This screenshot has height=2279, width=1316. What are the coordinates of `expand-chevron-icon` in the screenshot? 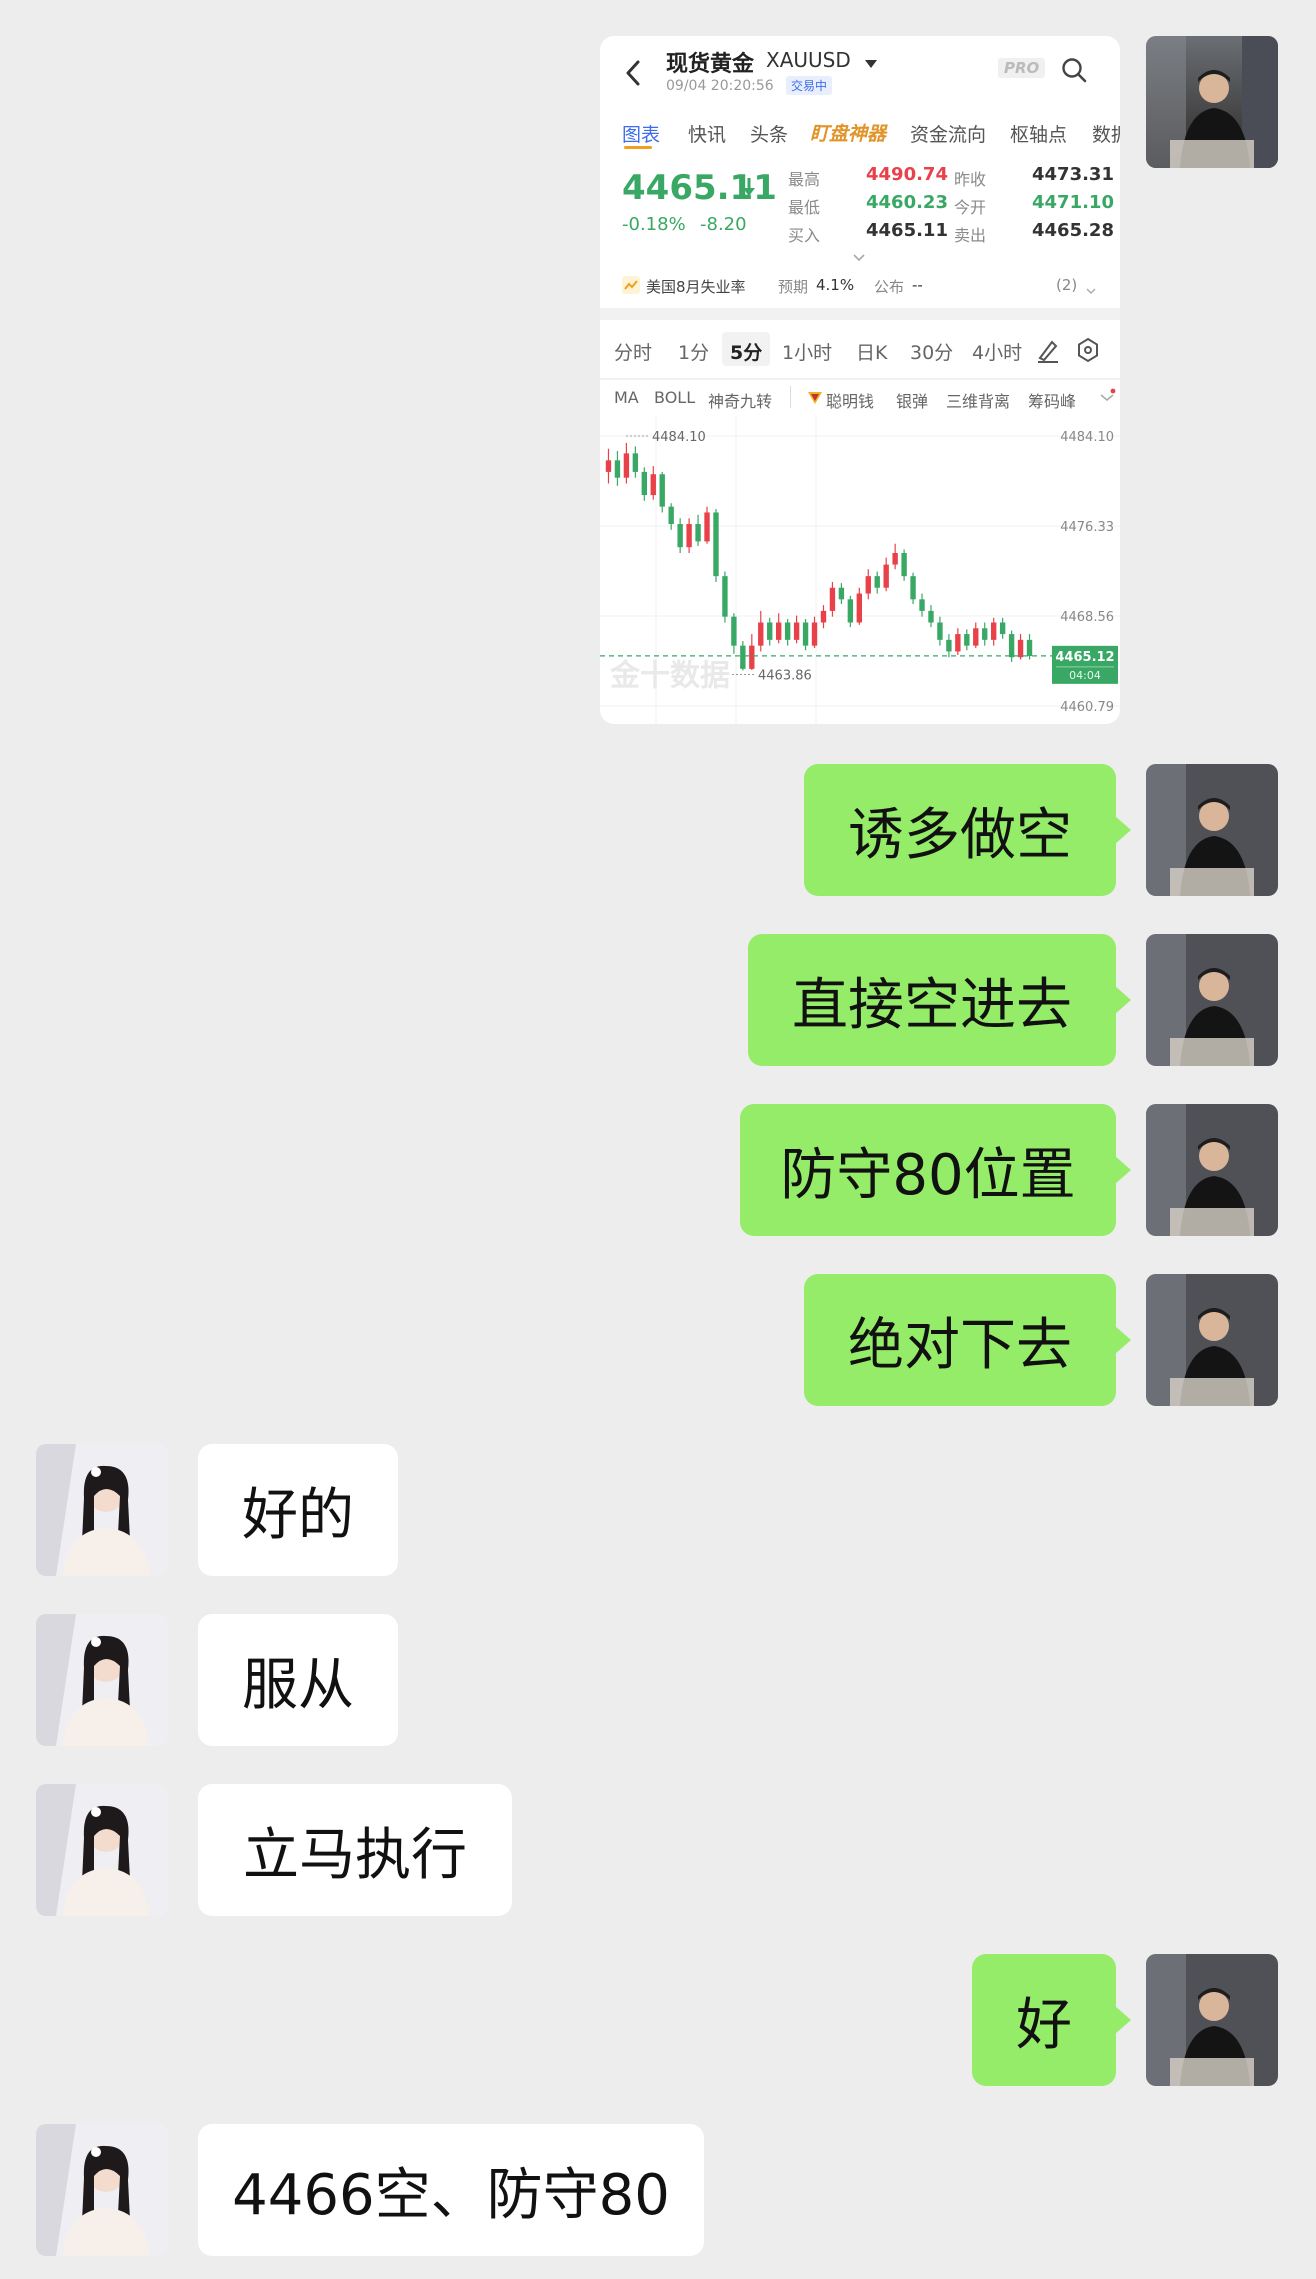 It's located at (859, 257).